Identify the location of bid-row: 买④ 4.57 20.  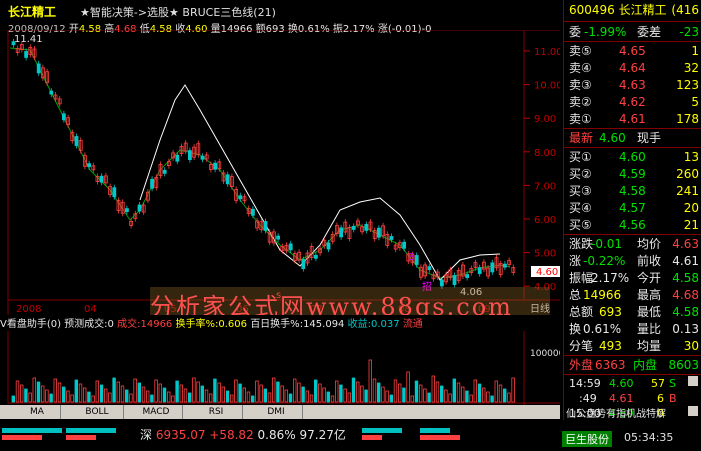
(634, 208).